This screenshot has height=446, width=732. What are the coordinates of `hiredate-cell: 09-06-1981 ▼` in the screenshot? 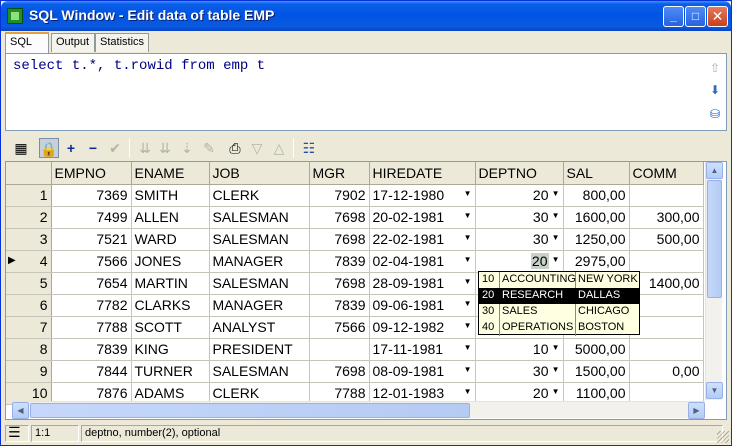 It's located at (422, 305).